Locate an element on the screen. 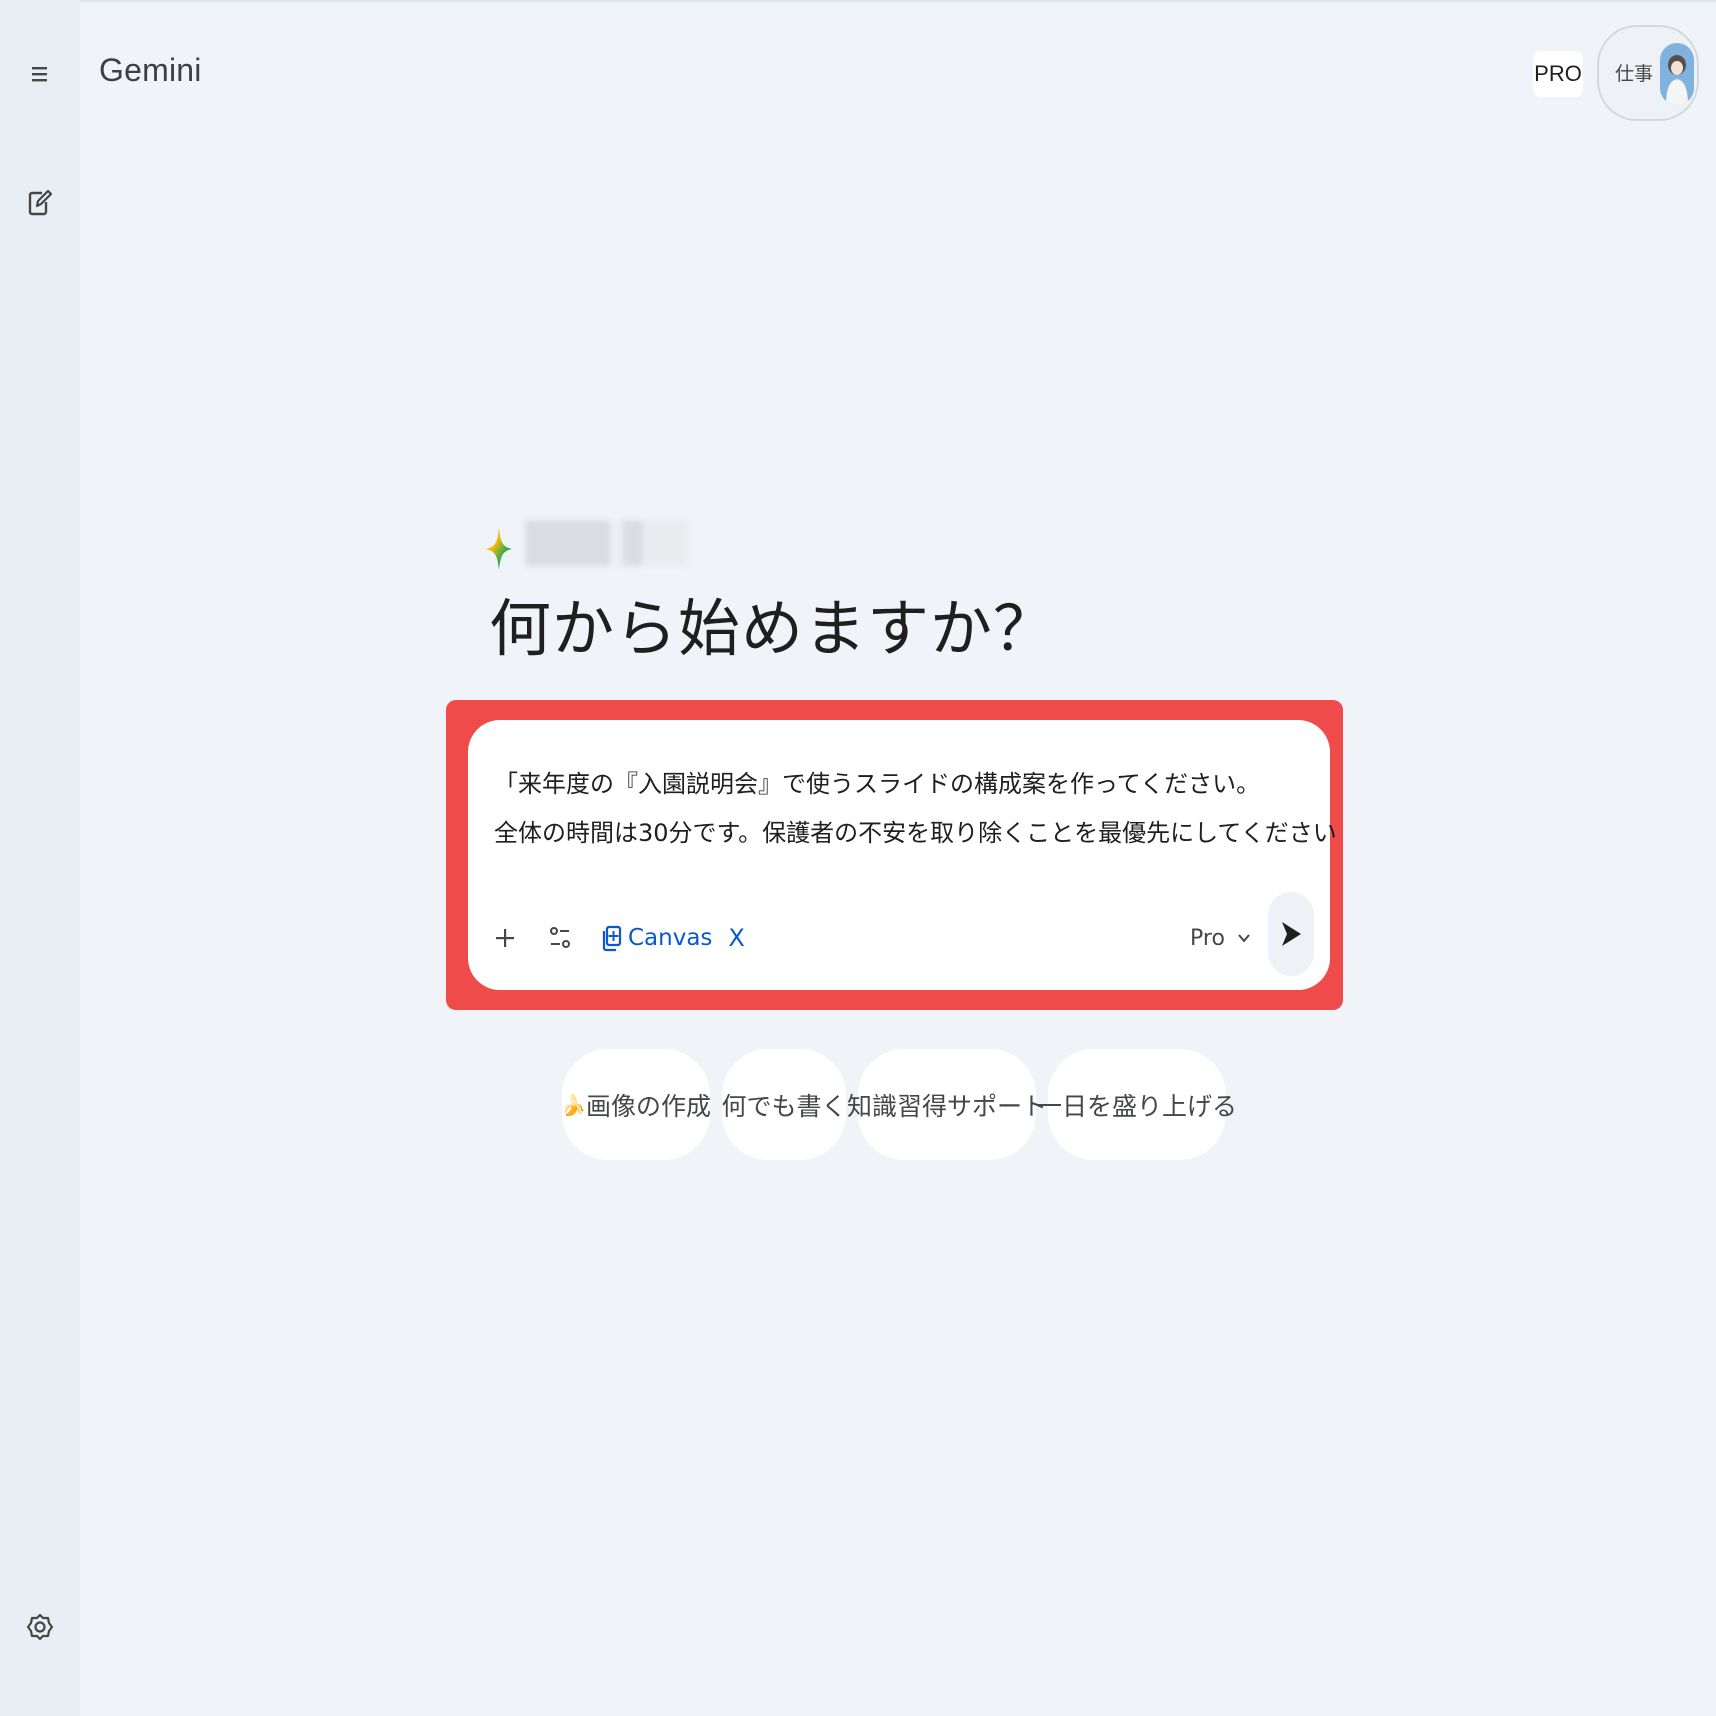  gear-icon is located at coordinates (40, 1627).